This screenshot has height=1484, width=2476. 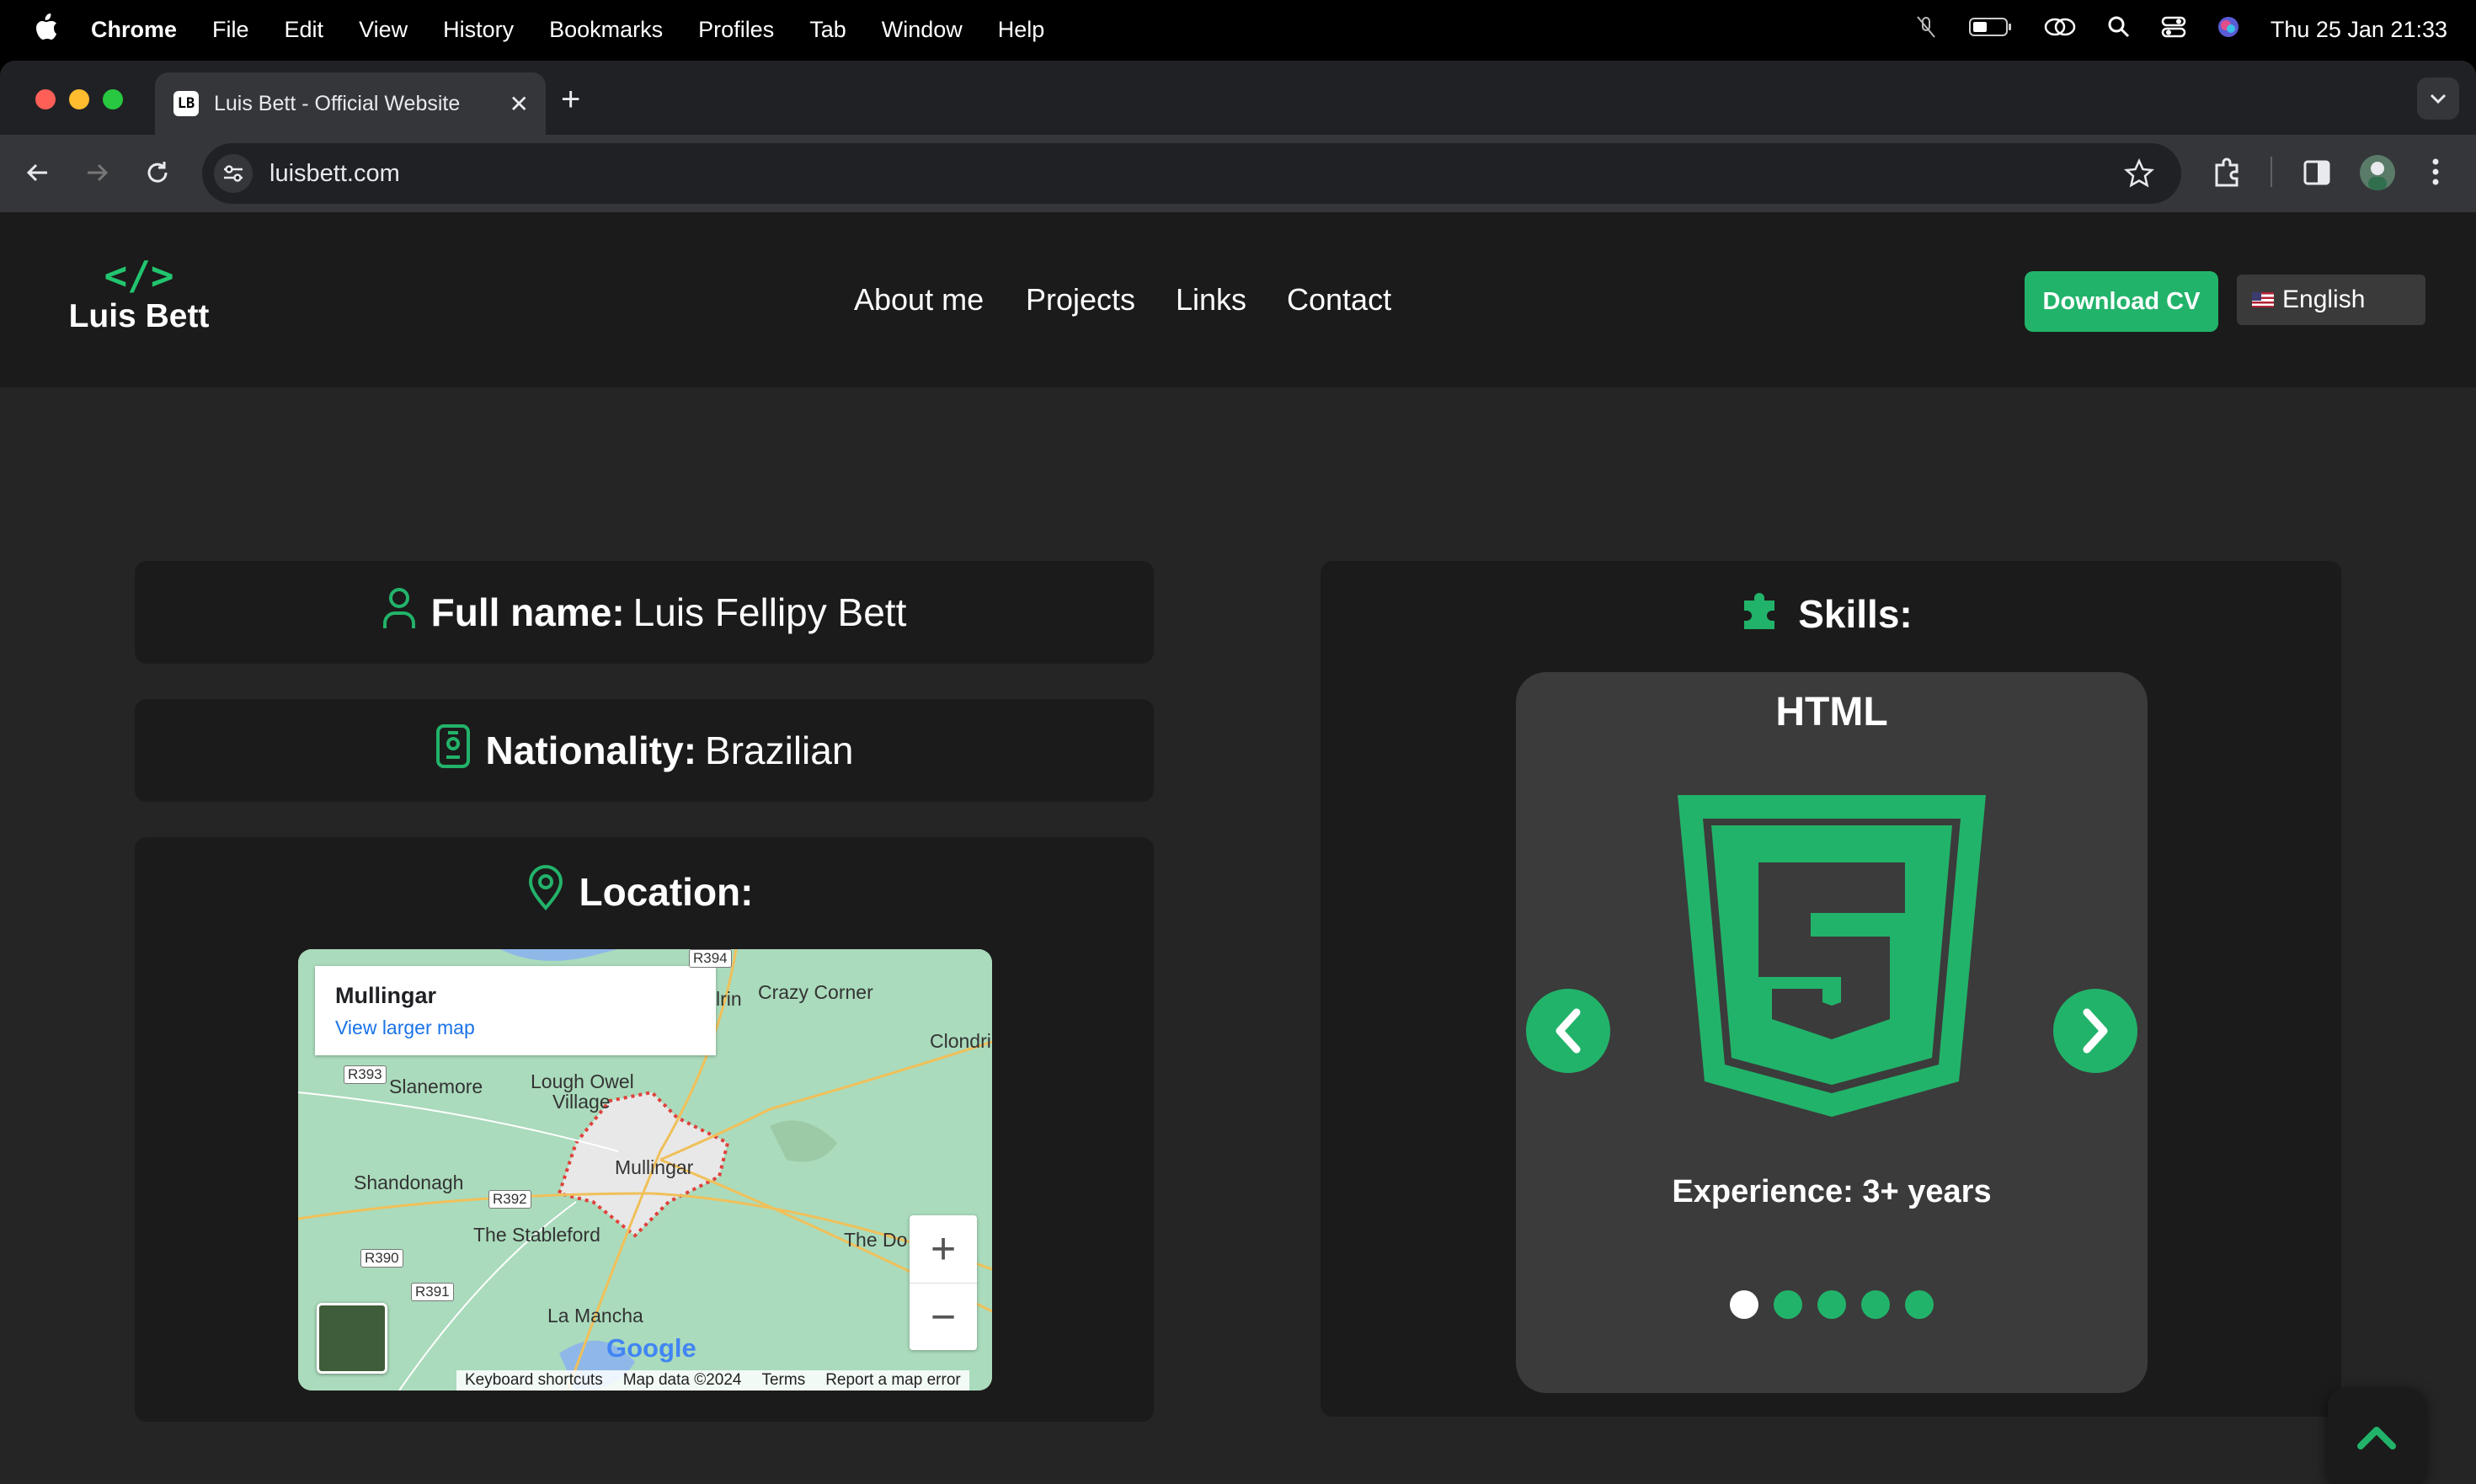 What do you see at coordinates (893, 1381) in the screenshot?
I see `report-map-error-link: Report a map error` at bounding box center [893, 1381].